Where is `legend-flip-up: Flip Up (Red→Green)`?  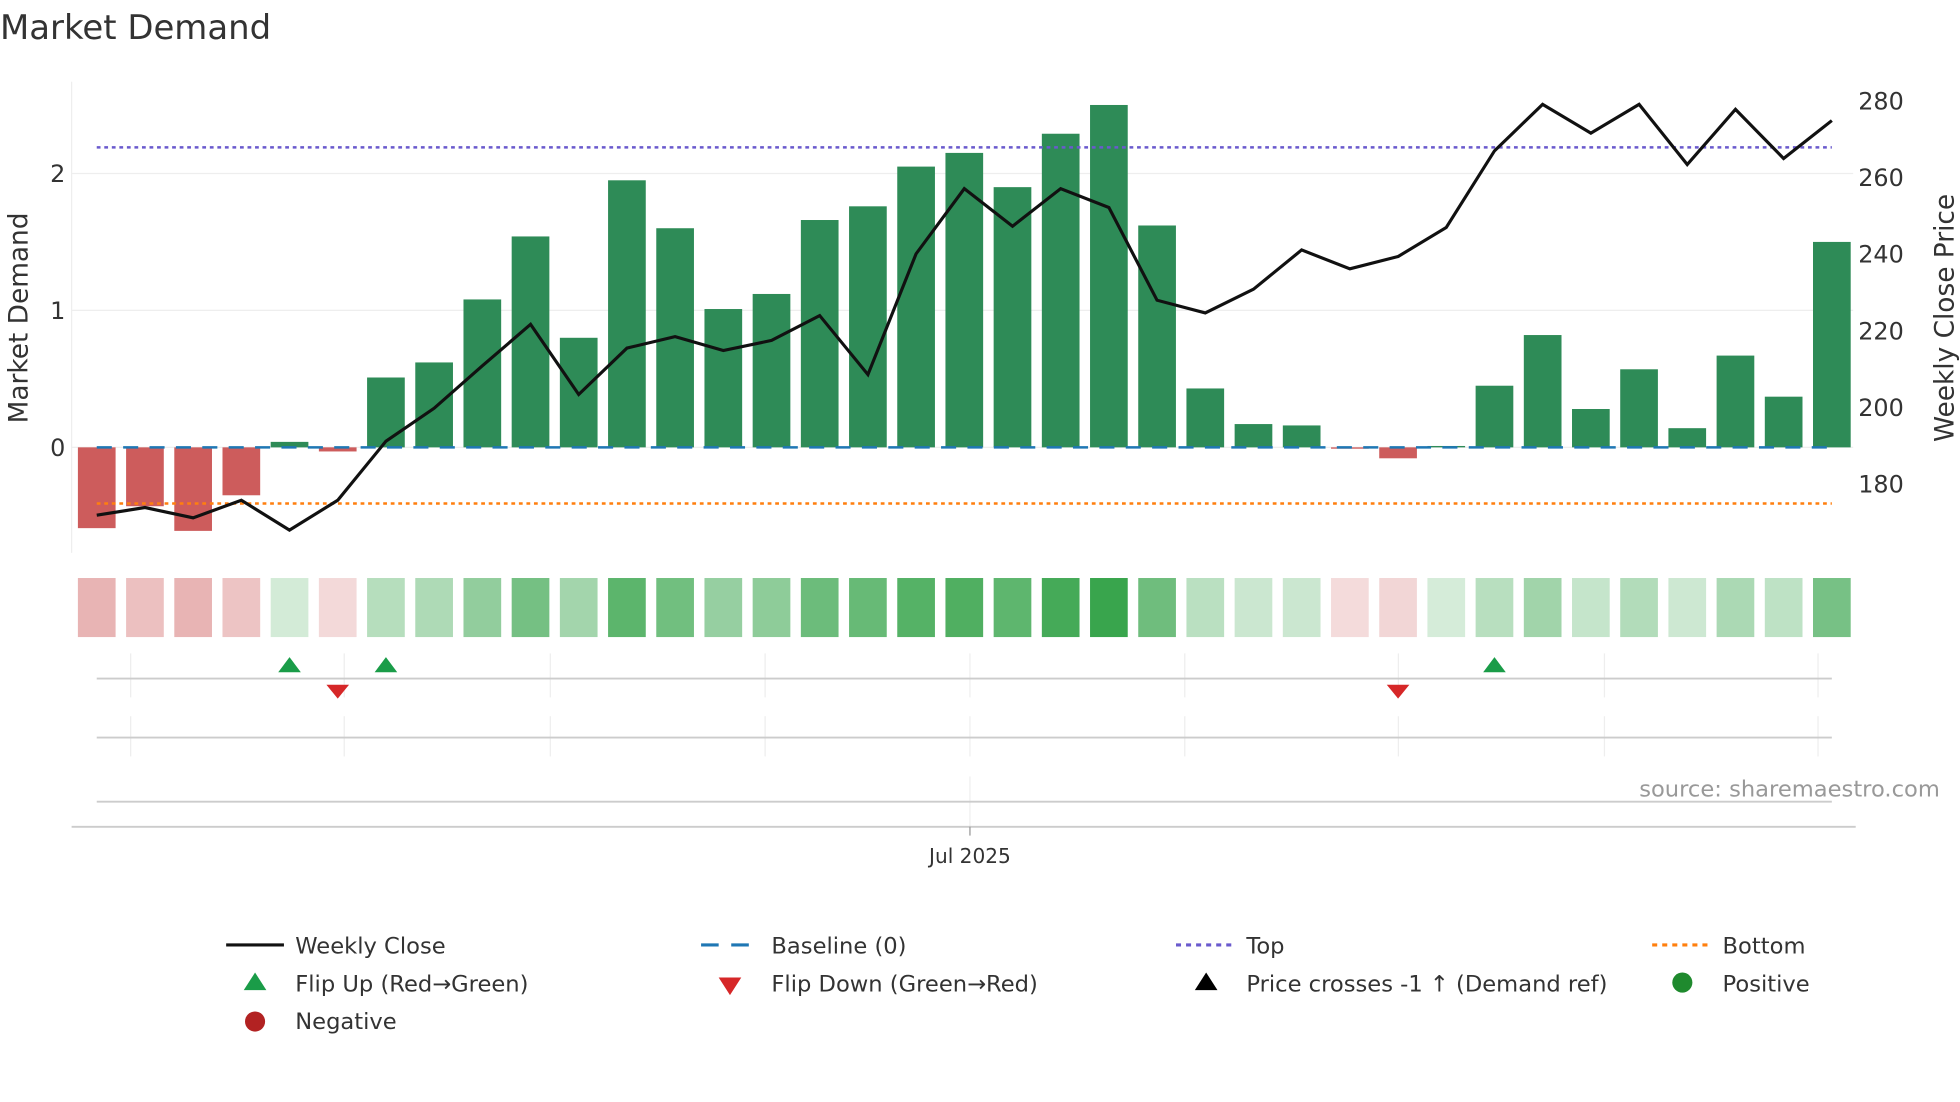 legend-flip-up: Flip Up (Red→Green) is located at coordinates (411, 984).